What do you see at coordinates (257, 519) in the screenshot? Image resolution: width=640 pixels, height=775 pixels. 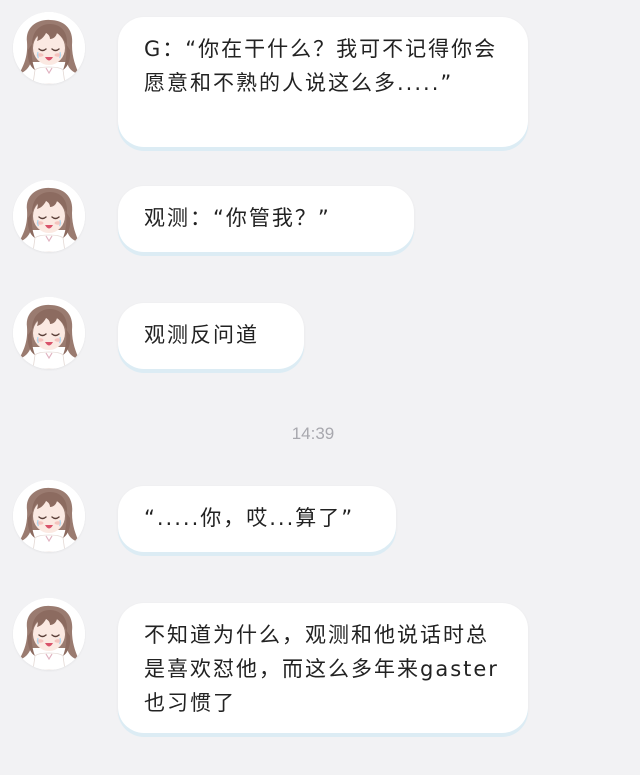 I see `message-bubble: “.....你，哎...算了”` at bounding box center [257, 519].